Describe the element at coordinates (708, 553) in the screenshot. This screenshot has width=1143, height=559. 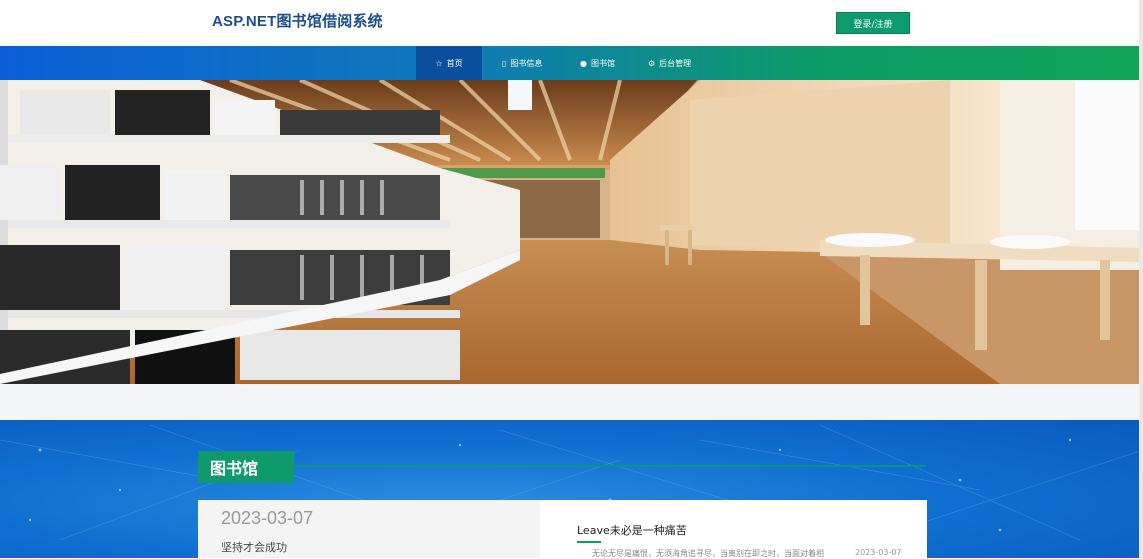
I see `news-excerpt: 无论无尽是痛恨，无须海角追寻尽，当离别在即之时，当面对着相` at that location.